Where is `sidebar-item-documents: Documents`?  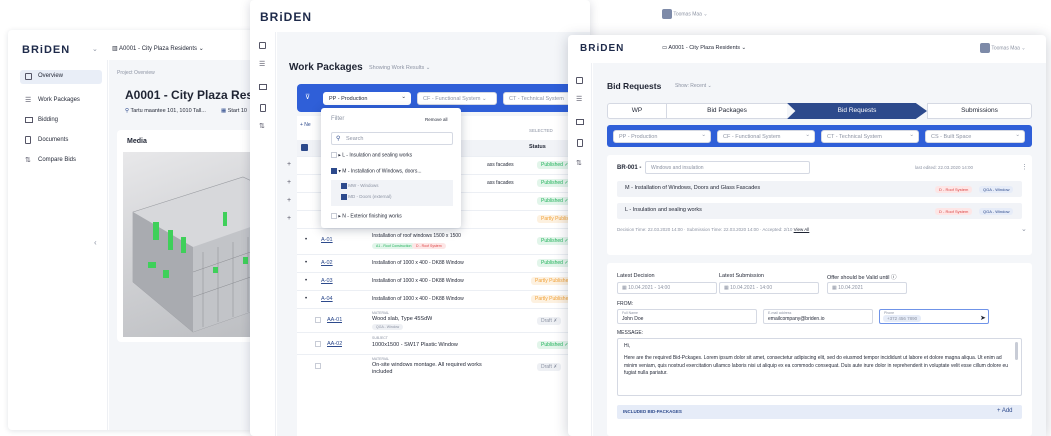 sidebar-item-documents: Documents is located at coordinates (61, 141).